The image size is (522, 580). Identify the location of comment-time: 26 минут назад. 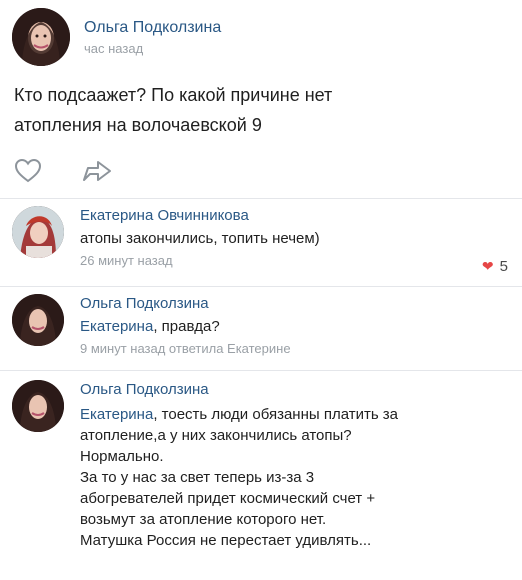
(126, 260).